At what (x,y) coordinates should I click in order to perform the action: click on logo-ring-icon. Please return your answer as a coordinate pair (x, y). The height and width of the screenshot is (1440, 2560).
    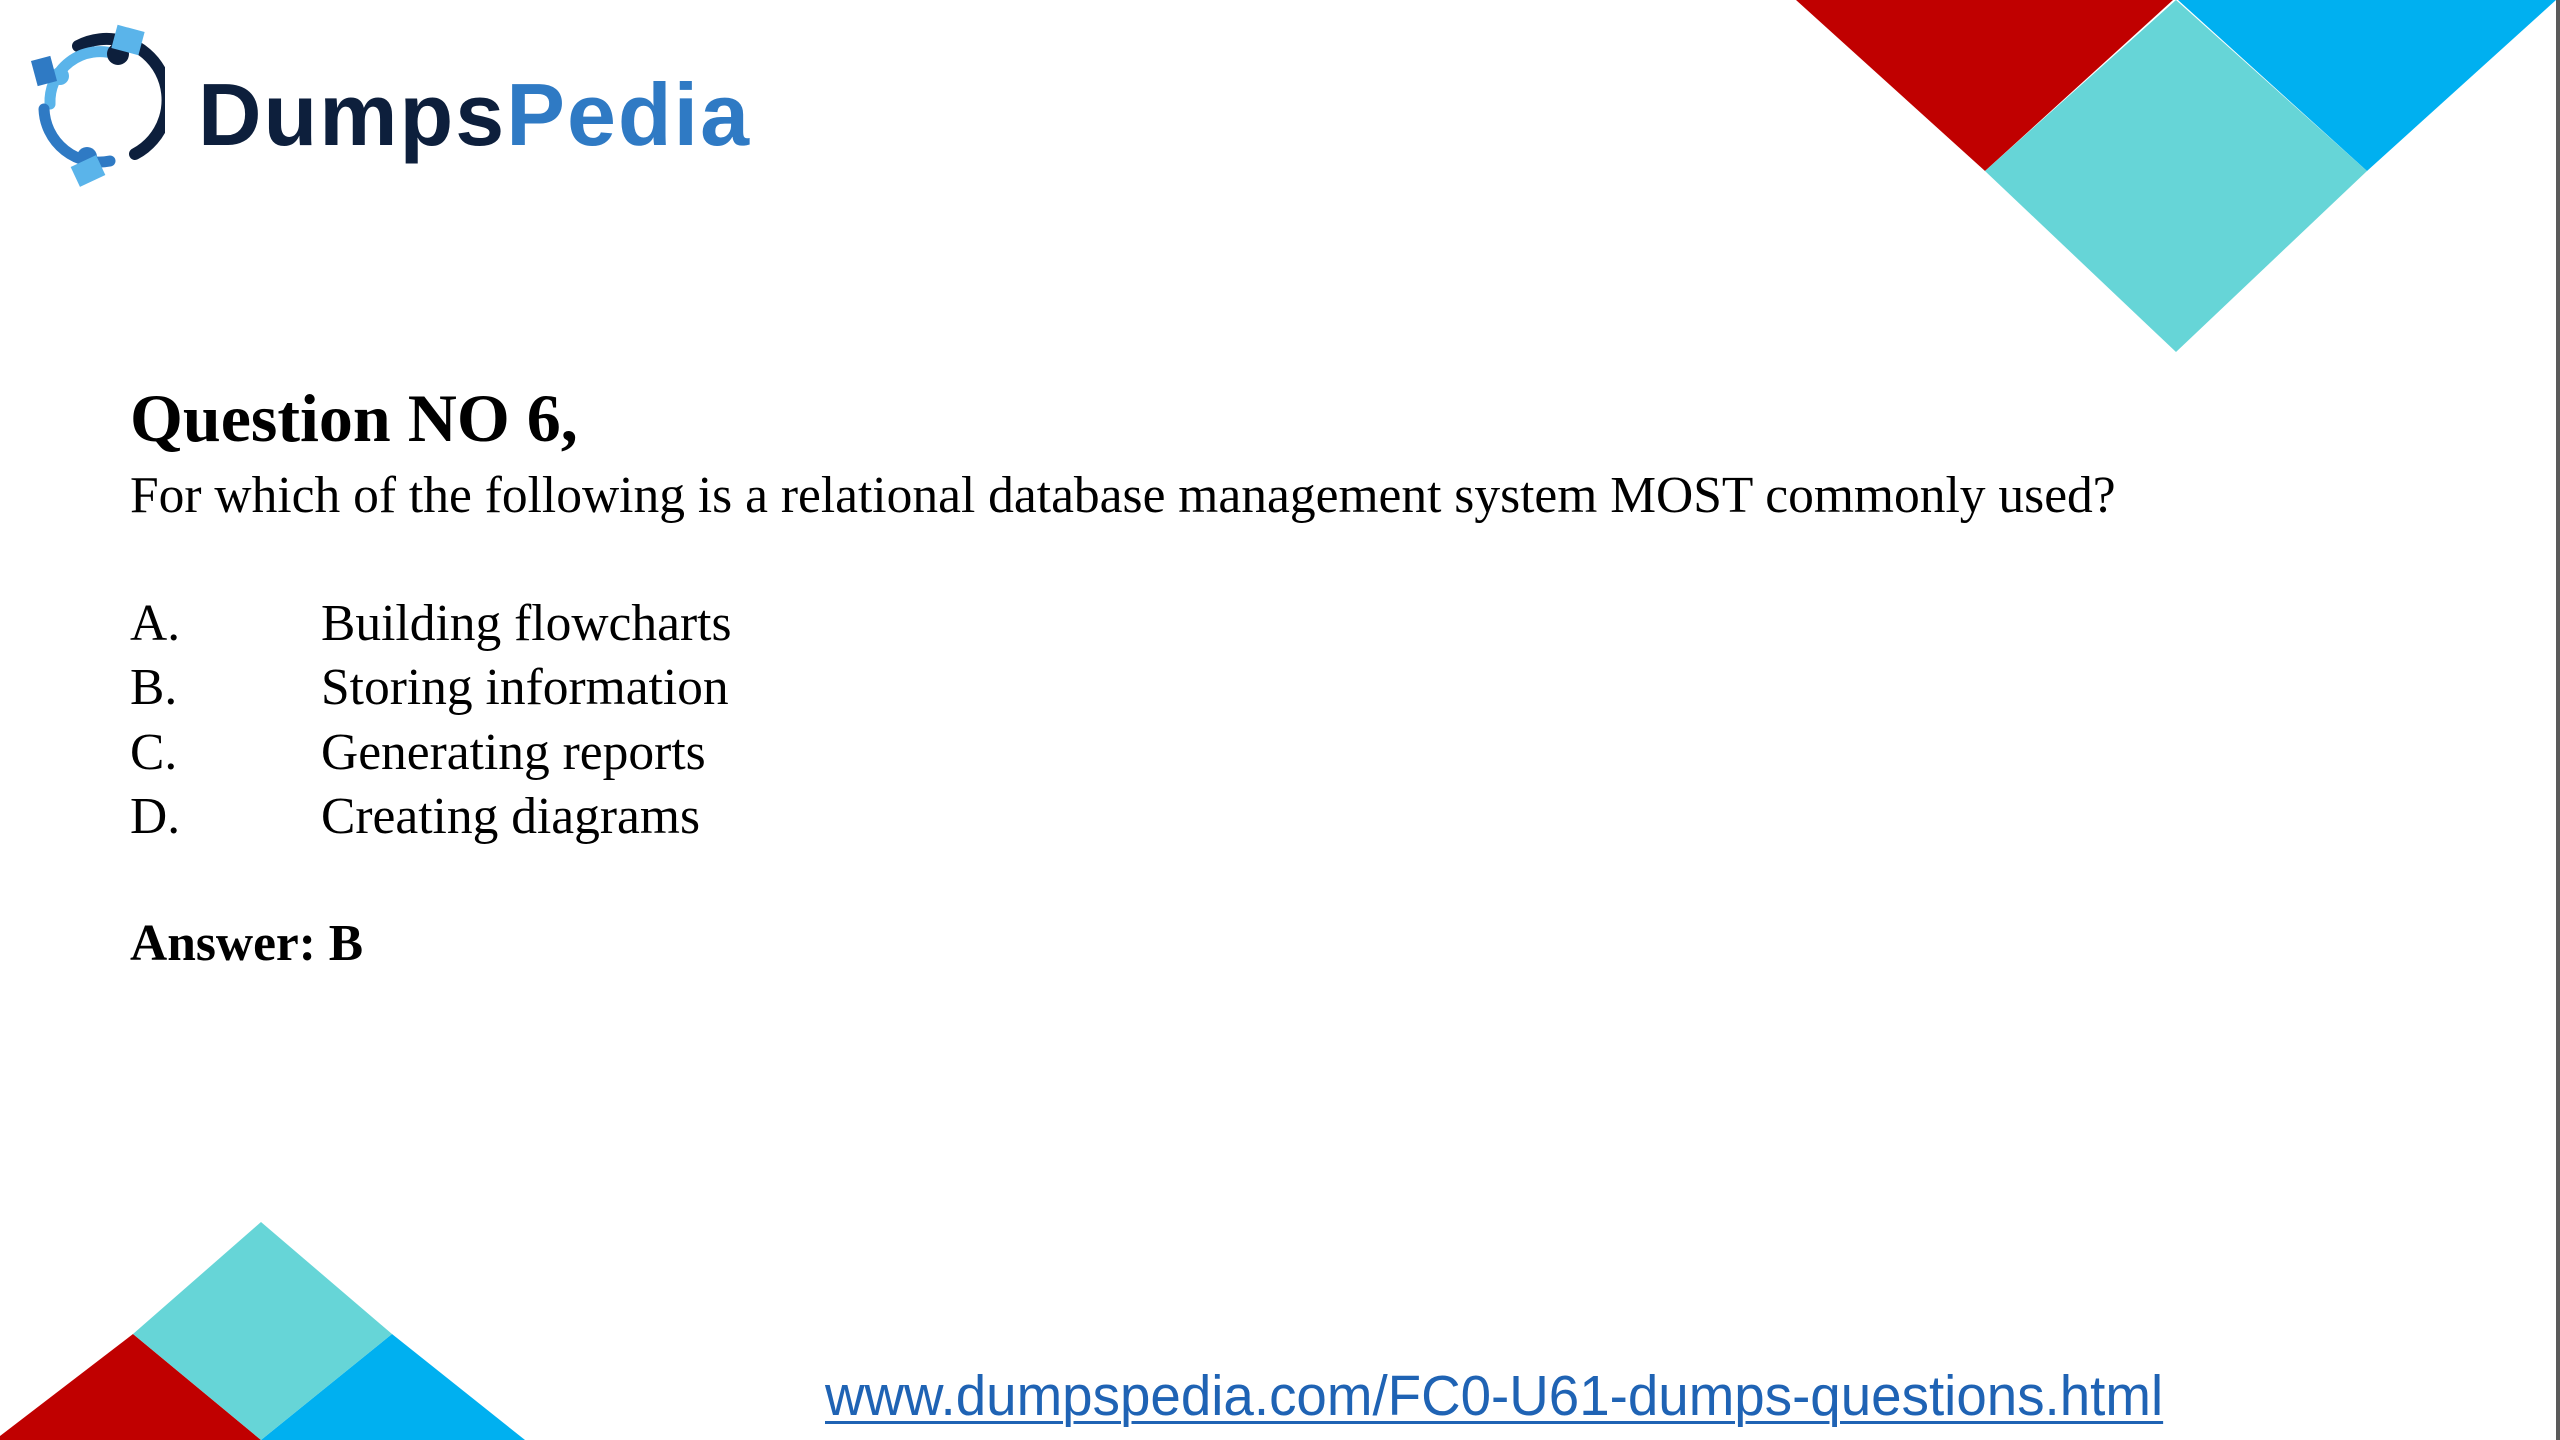
    Looking at the image, I should click on (97, 105).